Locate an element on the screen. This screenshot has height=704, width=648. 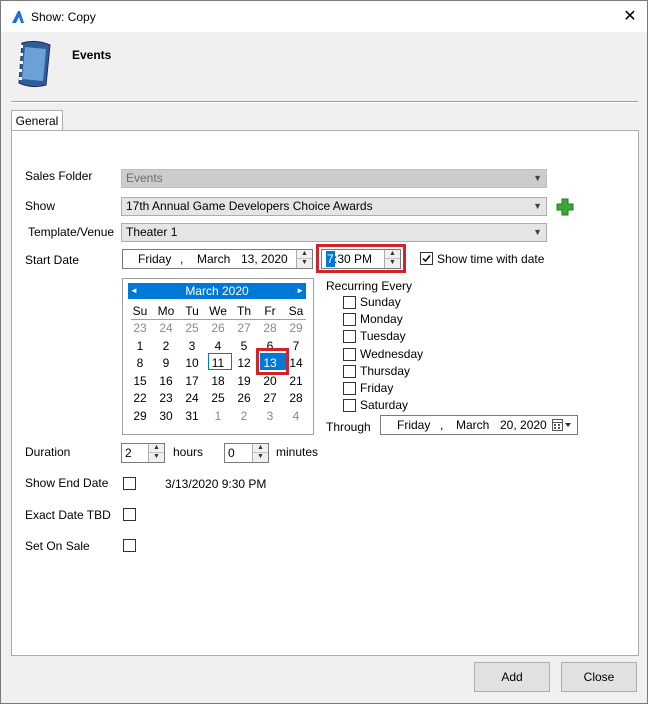
calendar-month-year: March 2020 is located at coordinates (216, 291).